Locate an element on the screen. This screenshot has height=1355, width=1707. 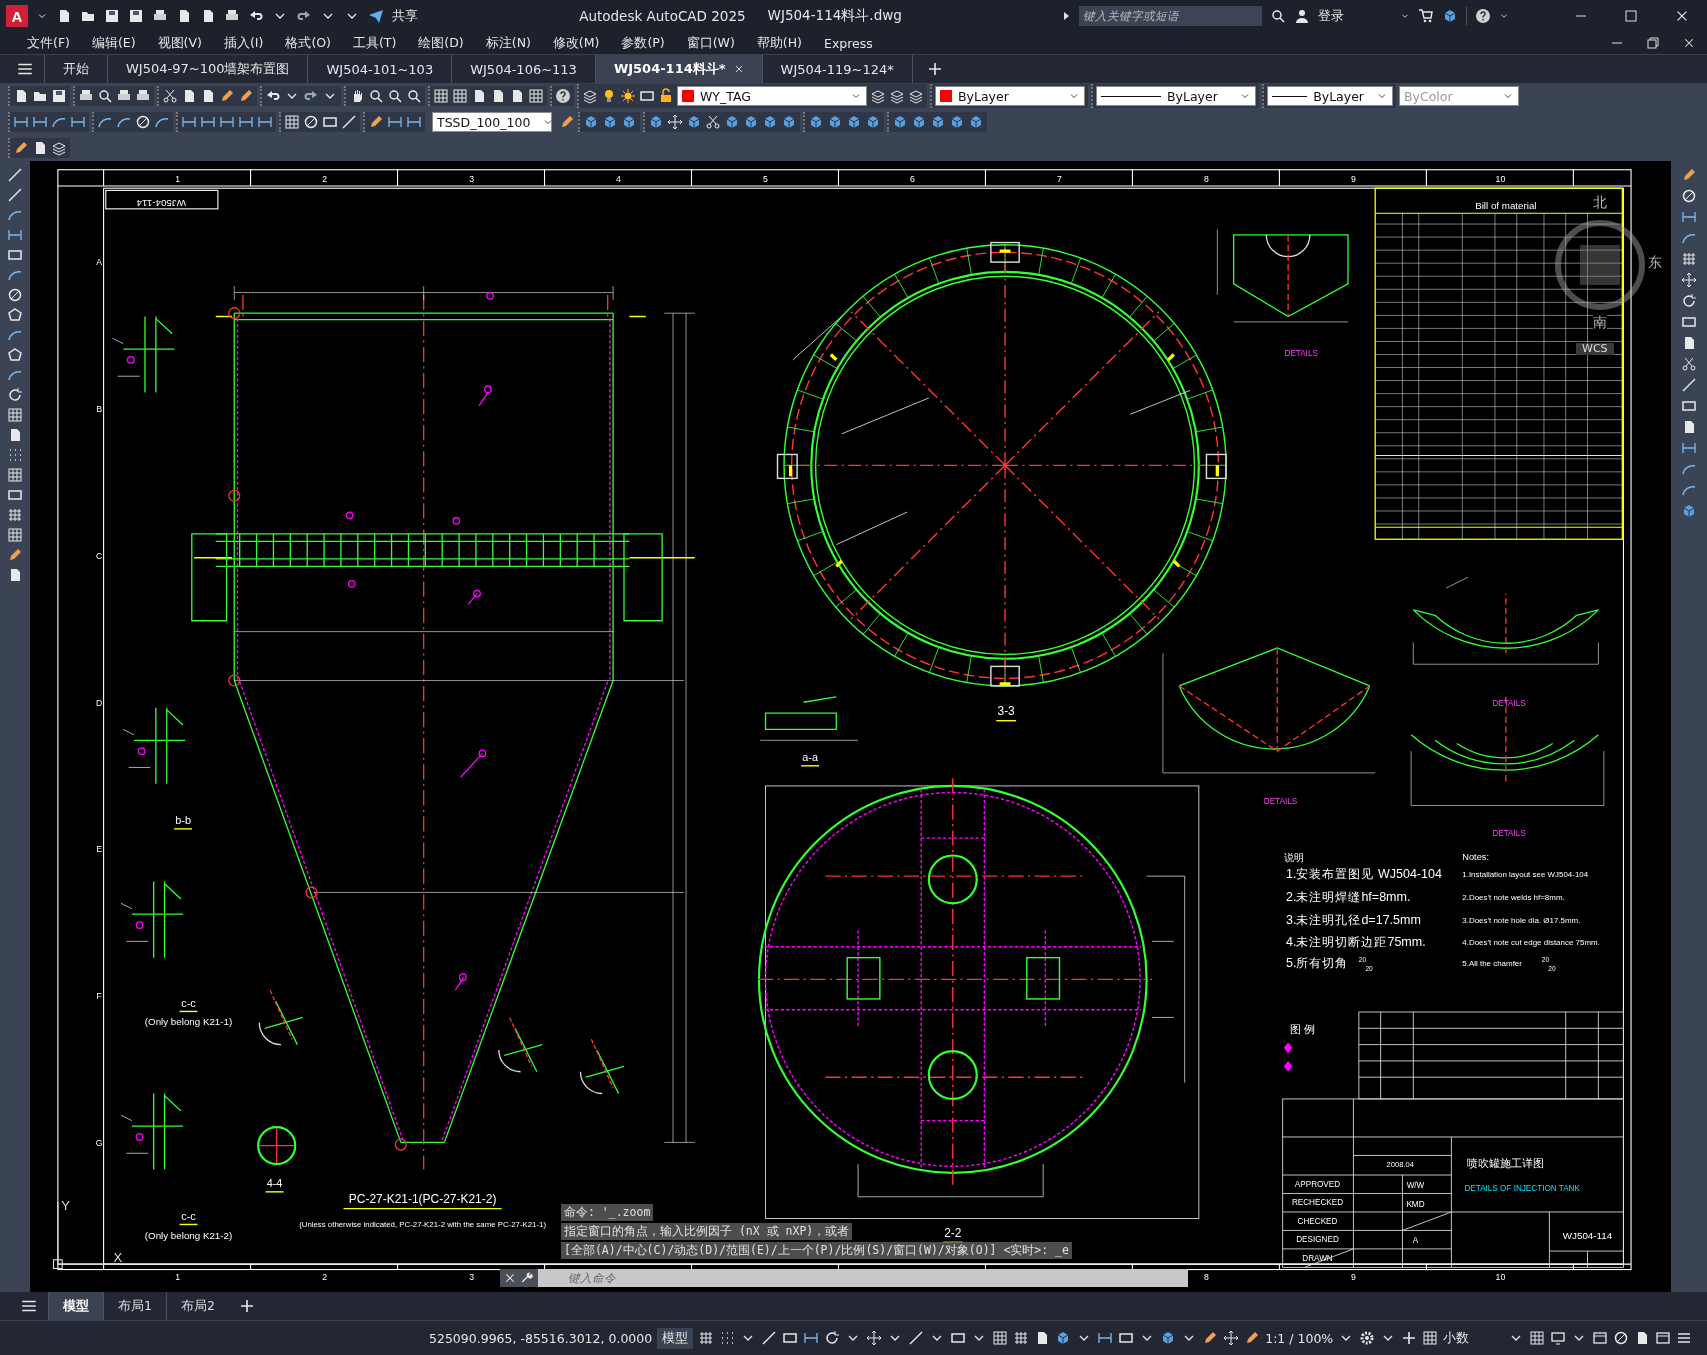
menu-item: 窗口(W) is located at coordinates (710, 43).